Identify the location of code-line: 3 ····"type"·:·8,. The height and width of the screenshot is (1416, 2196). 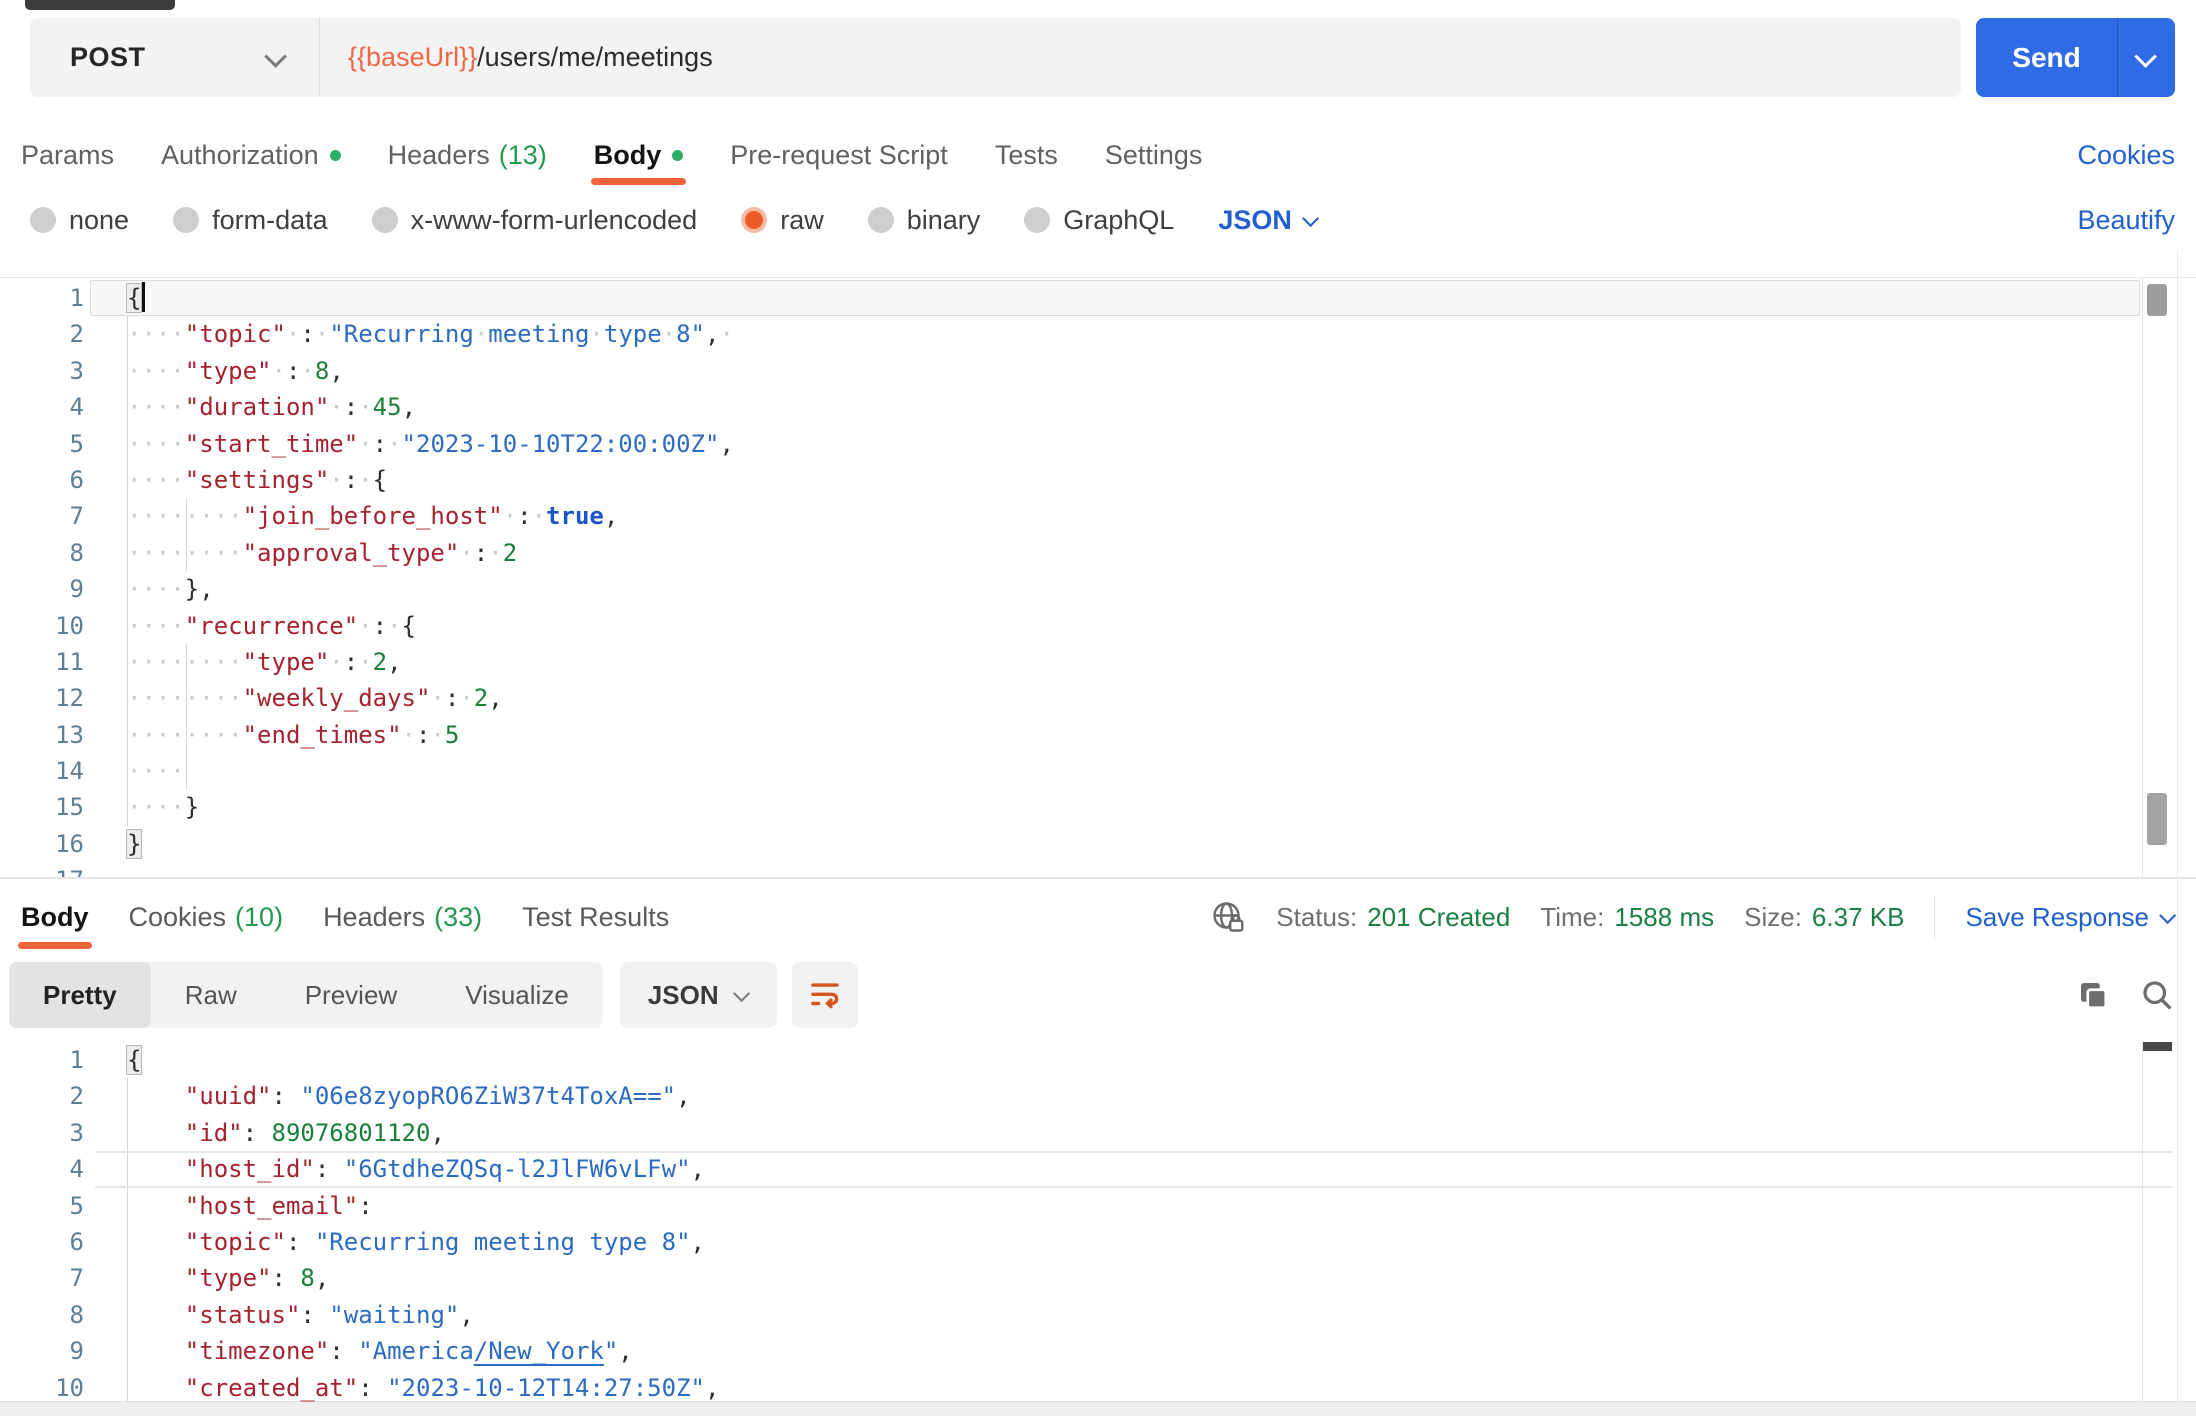
(1098, 371).